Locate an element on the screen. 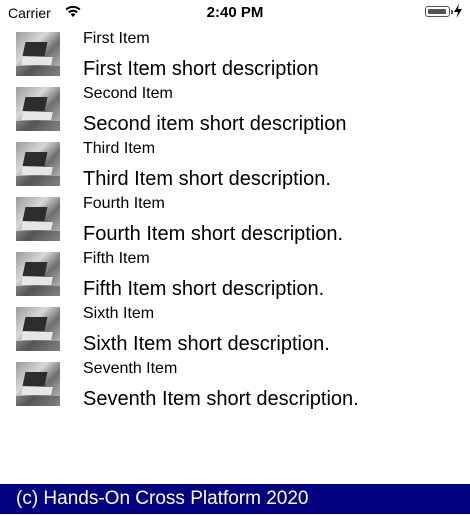 The image size is (470, 516). list-item: Sixth Item Sixth Item short description. is located at coordinates (235, 331).